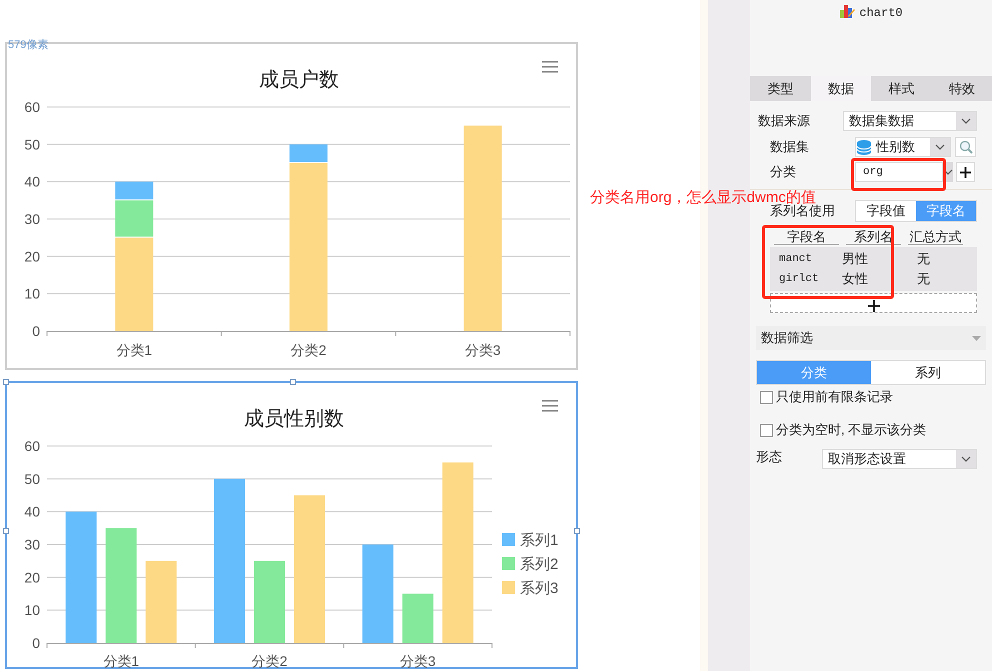  What do you see at coordinates (799, 279) in the screenshot?
I see `table-cell-text: girlct` at bounding box center [799, 279].